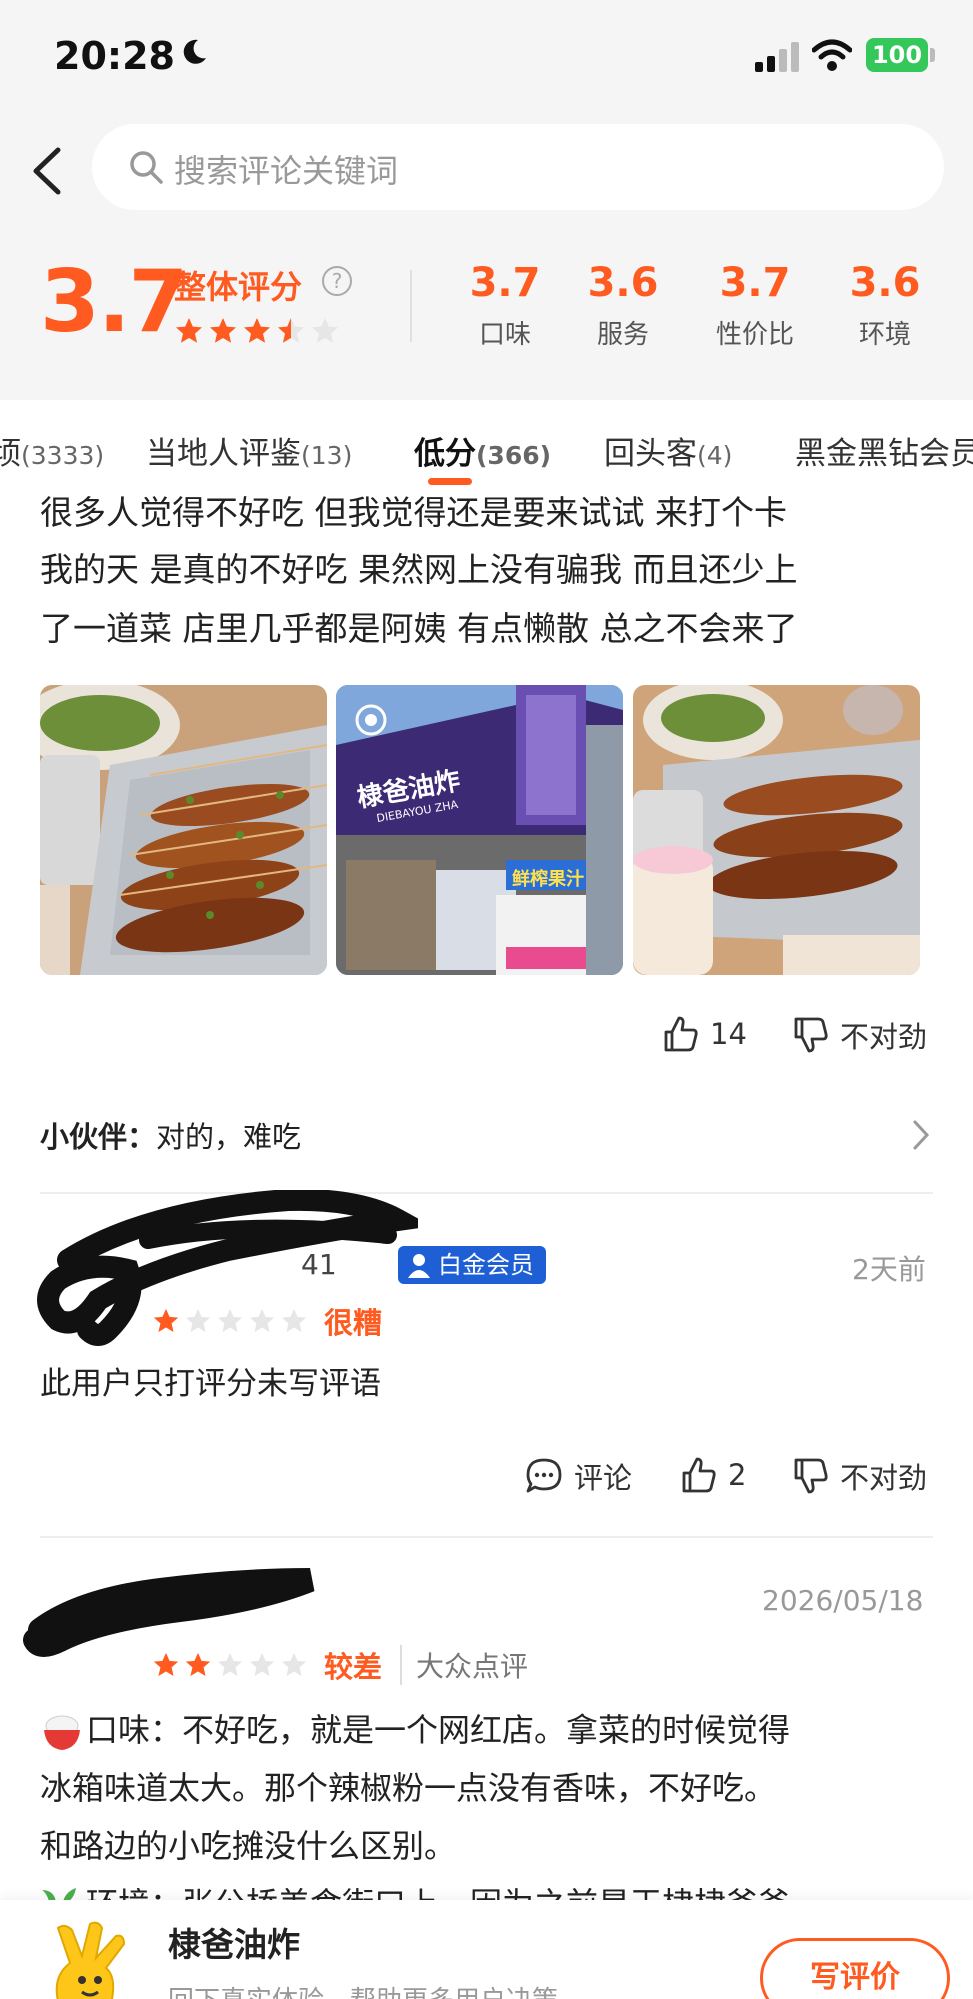  I want to click on comment-button: 评论, so click(578, 1476).